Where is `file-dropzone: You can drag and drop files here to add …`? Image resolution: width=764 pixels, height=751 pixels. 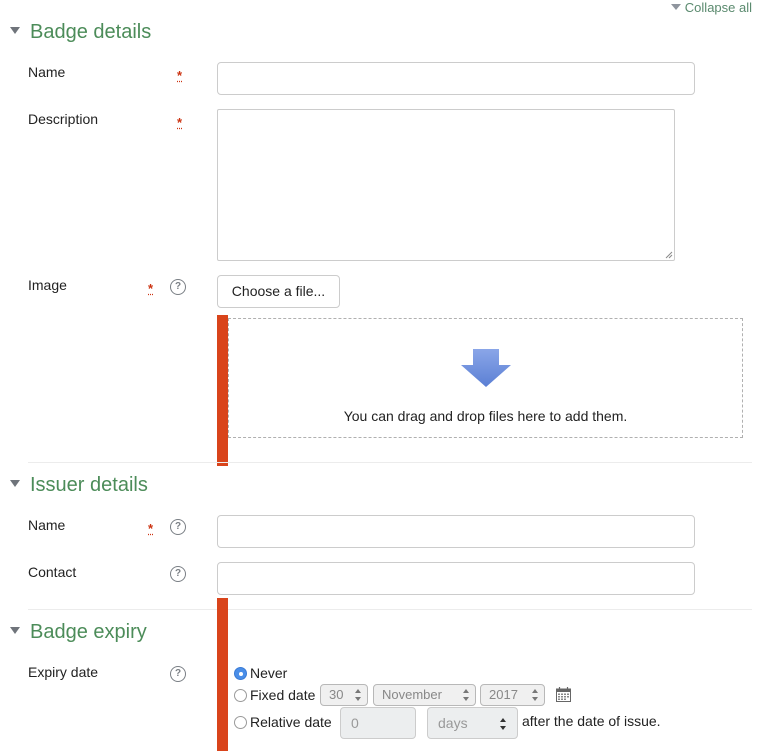 file-dropzone: You can drag and drop files here to add … is located at coordinates (485, 378).